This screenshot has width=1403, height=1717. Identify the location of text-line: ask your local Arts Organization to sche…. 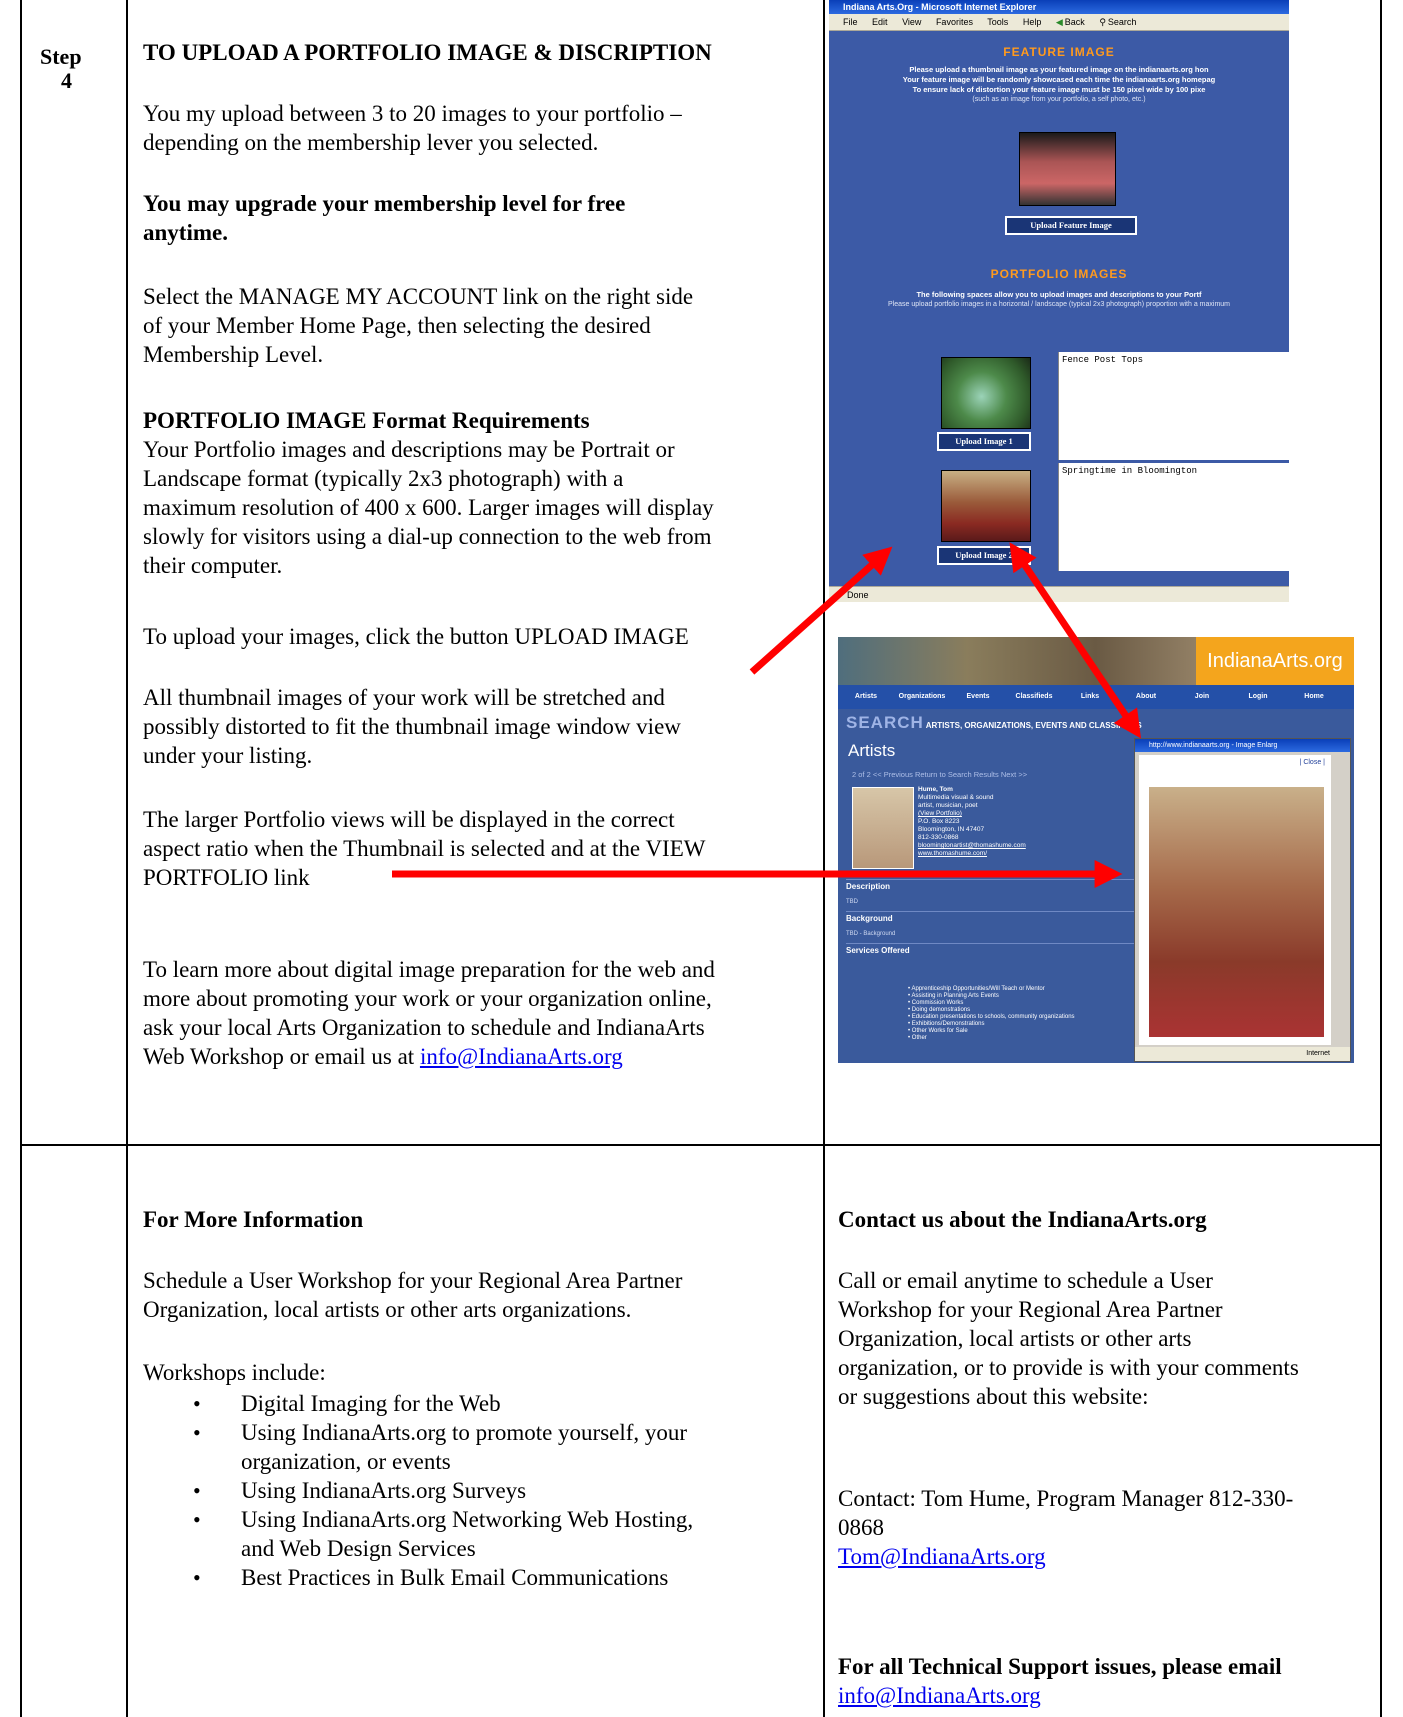
(424, 1027).